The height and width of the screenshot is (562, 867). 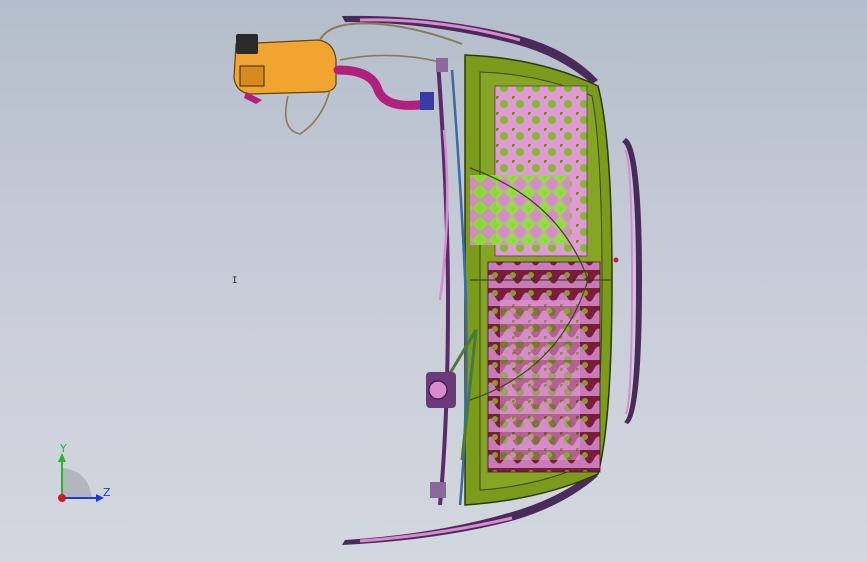 What do you see at coordinates (382, 87) in the screenshot?
I see `washer-hose` at bounding box center [382, 87].